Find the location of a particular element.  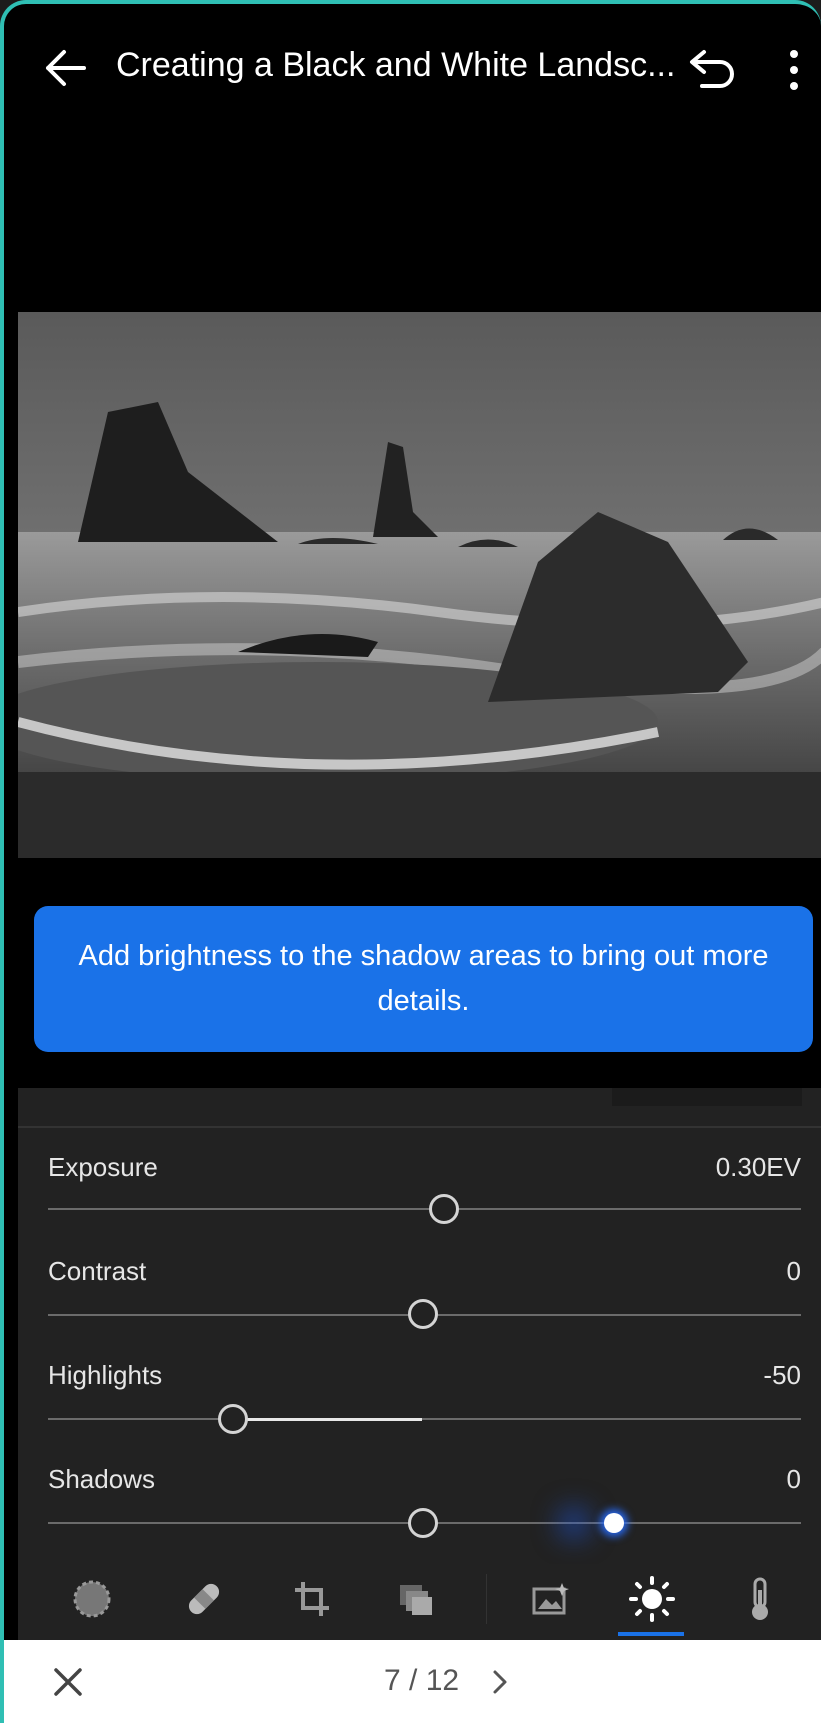

light-icon is located at coordinates (652, 1599).